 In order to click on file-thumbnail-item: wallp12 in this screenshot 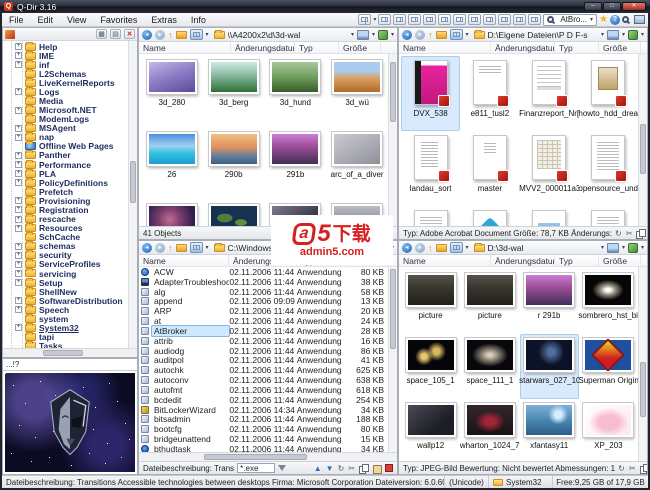, I will do `click(430, 430)`.